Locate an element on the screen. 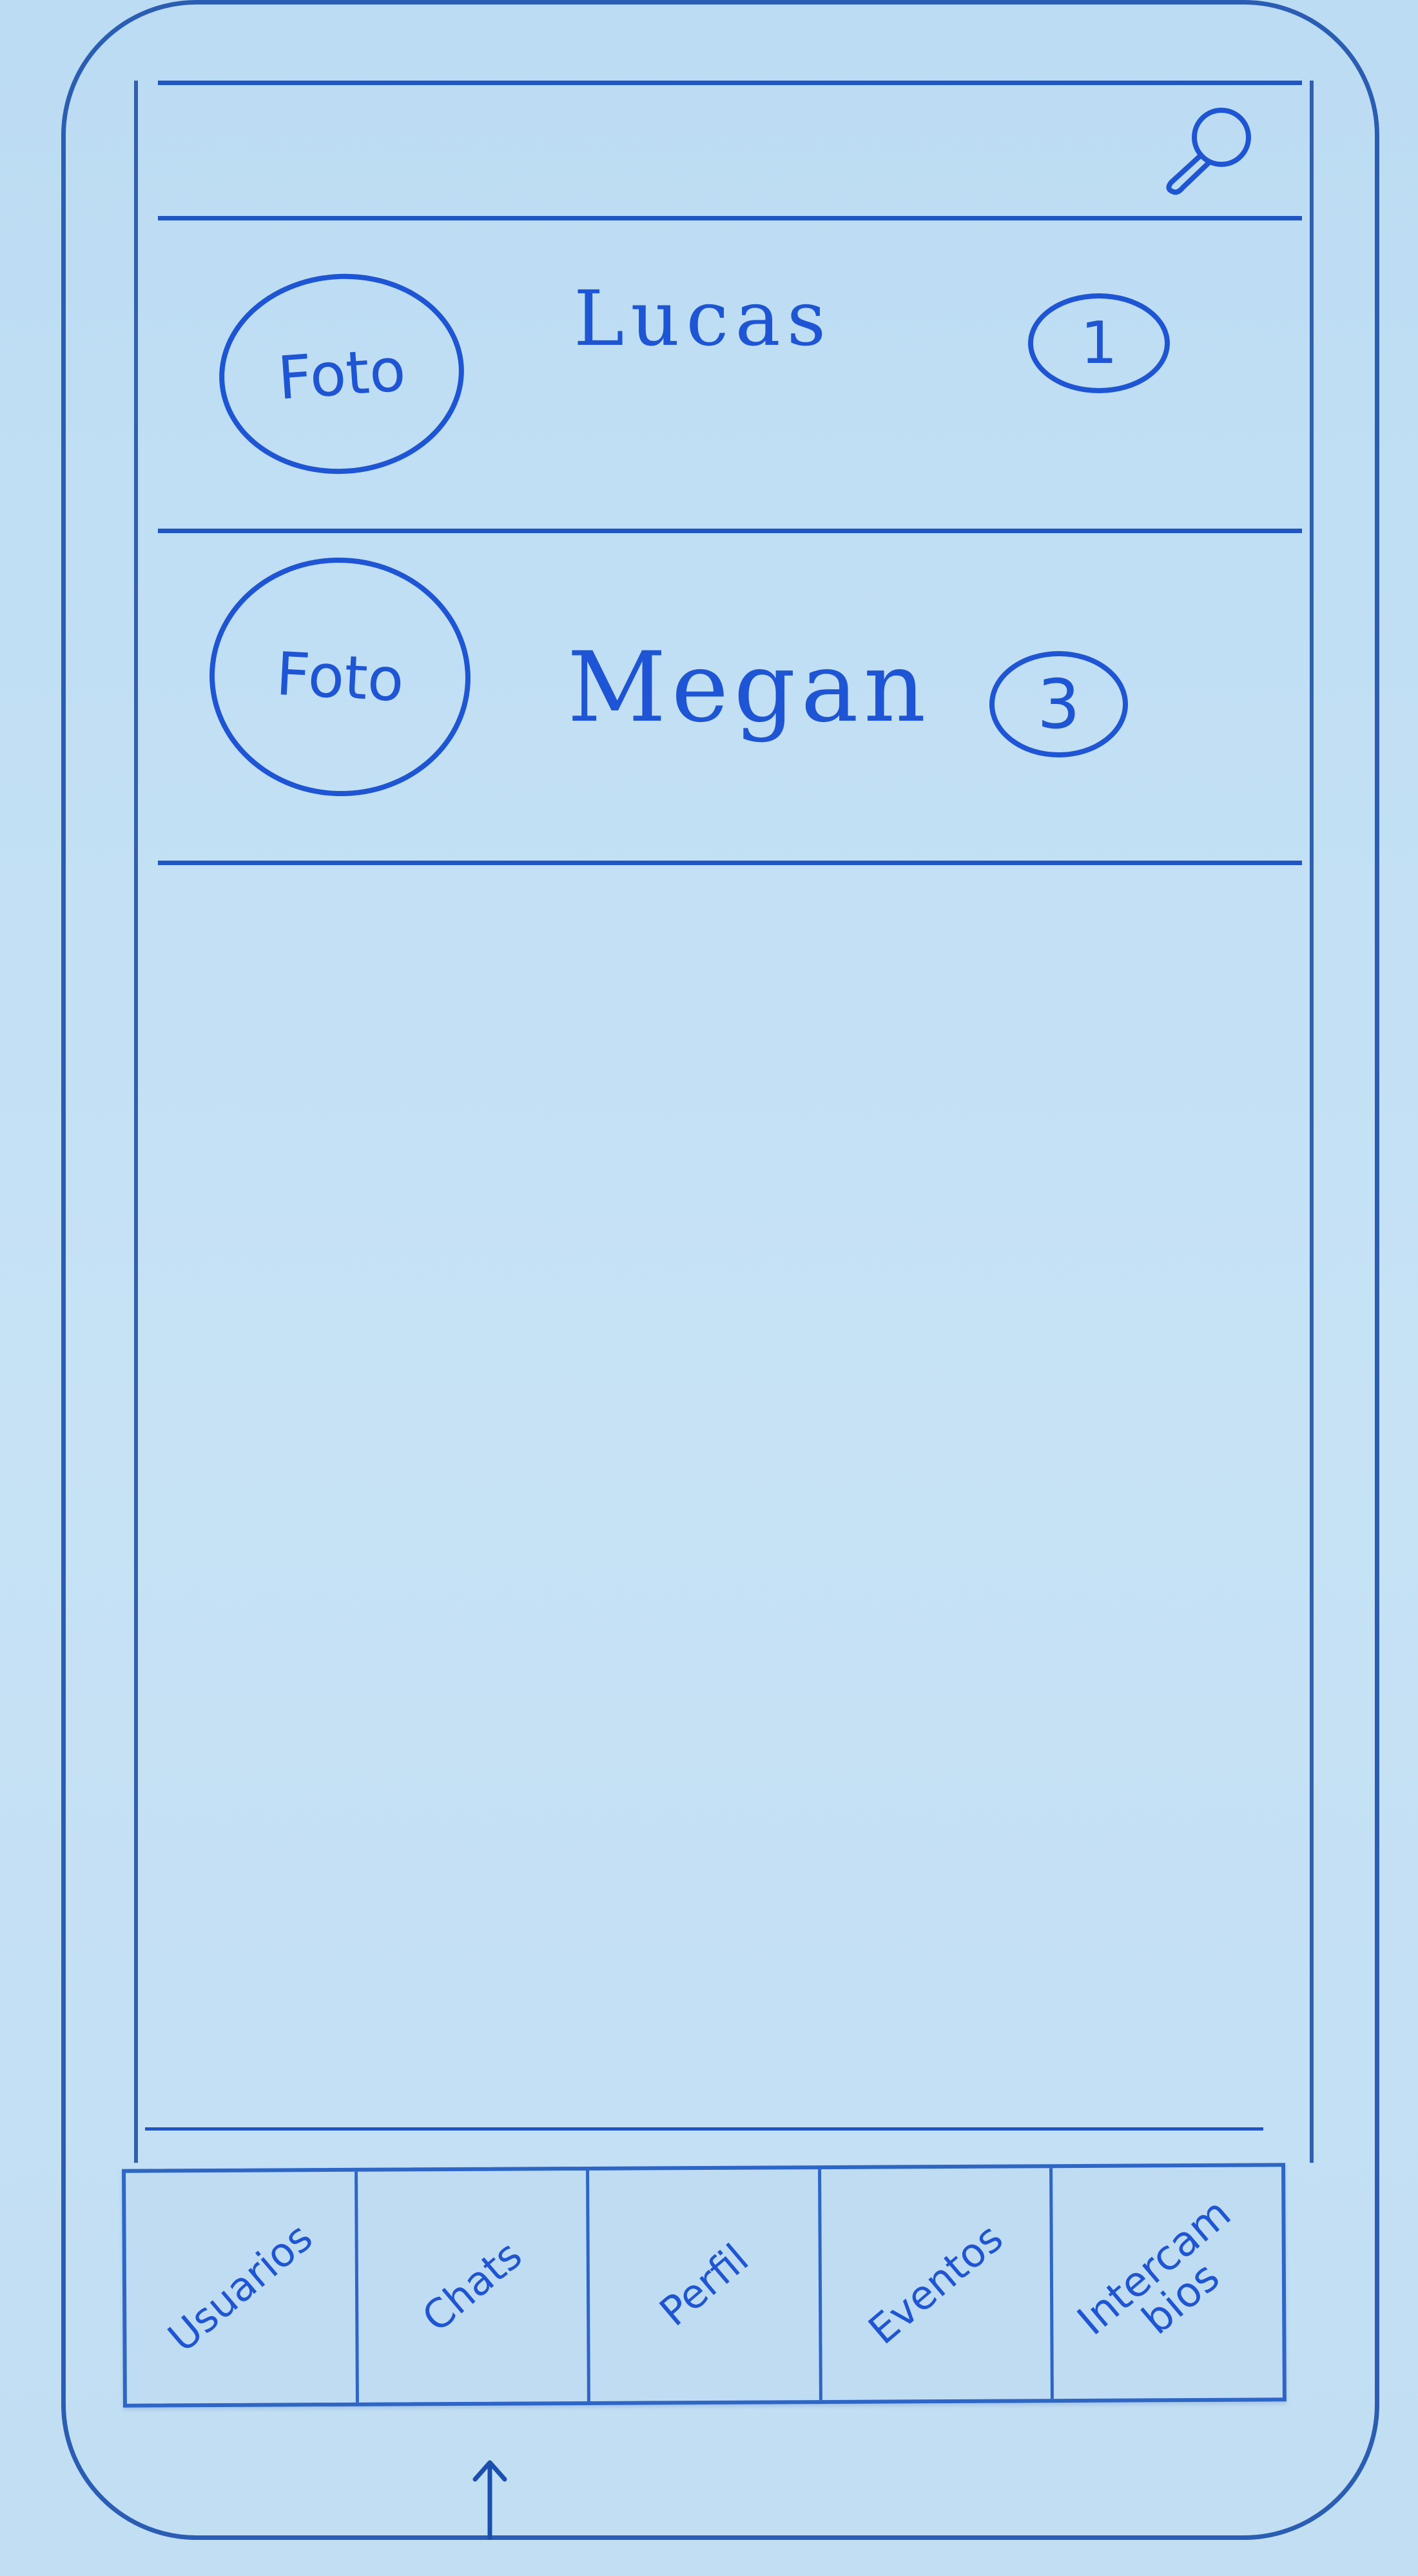  search-icon is located at coordinates (1208, 151).